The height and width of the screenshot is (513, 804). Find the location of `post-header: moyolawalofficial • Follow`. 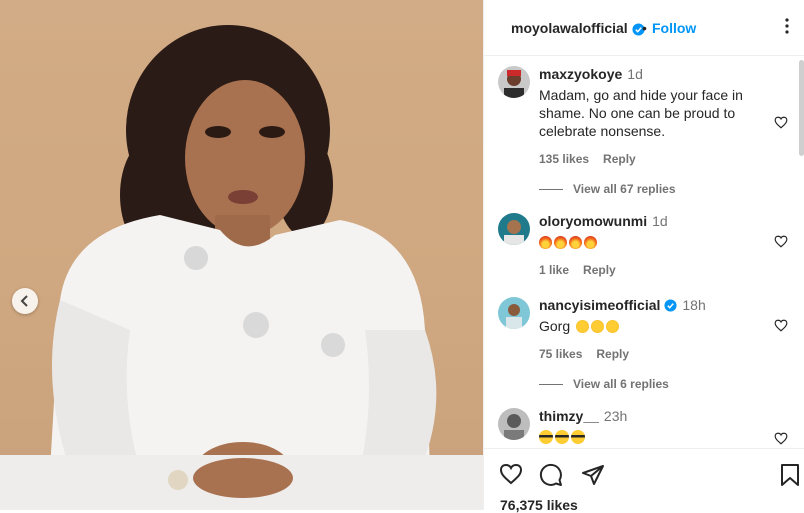

post-header: moyolawalofficial • Follow is located at coordinates (644, 28).